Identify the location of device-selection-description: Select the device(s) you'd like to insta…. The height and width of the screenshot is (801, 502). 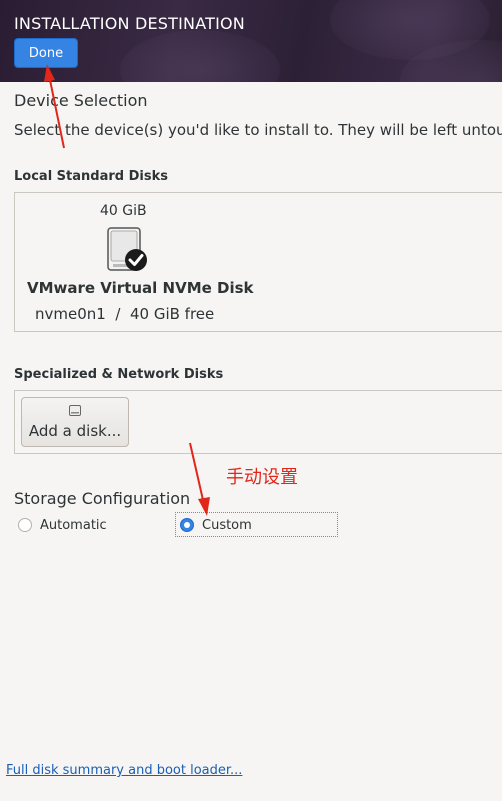
(258, 130).